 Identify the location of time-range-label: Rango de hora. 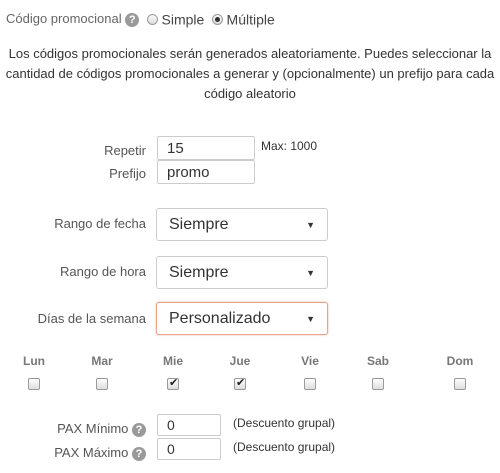
(102, 271).